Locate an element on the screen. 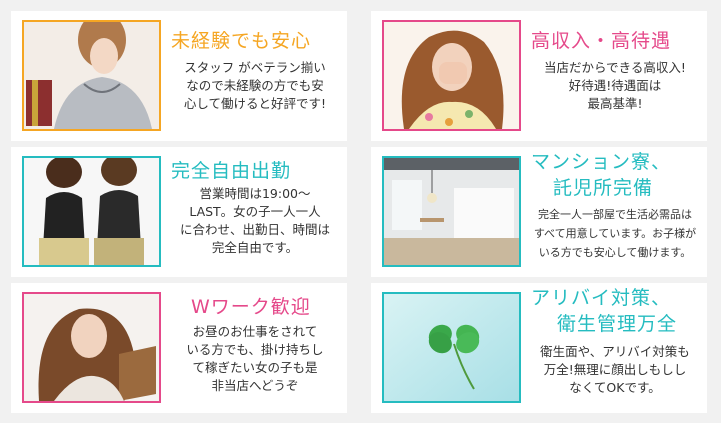  room-photo is located at coordinates (451, 211).